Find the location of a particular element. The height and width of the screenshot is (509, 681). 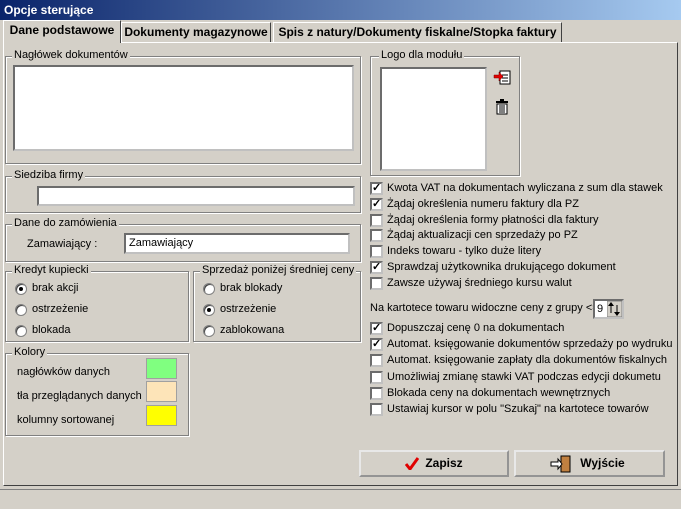

radio-ostrzezenie-price-label: ostrzeżenie is located at coordinates (248, 309).